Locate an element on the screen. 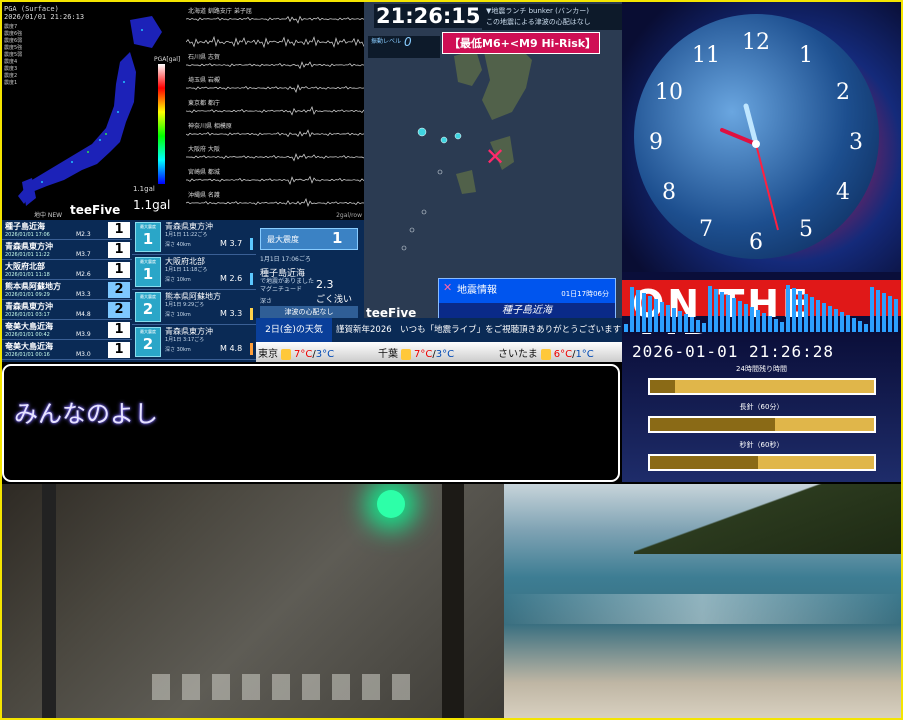 The image size is (903, 720). pga-source: 地中 NEW is located at coordinates (48, 215).